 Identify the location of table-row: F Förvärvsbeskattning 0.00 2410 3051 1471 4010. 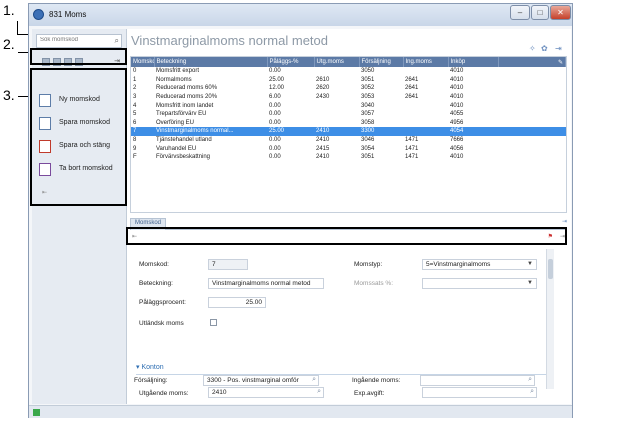
(348, 157).